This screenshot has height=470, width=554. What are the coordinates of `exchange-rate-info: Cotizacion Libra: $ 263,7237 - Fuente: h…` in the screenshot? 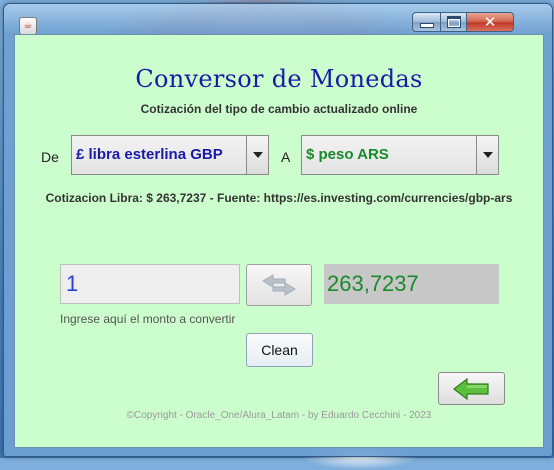 It's located at (279, 198).